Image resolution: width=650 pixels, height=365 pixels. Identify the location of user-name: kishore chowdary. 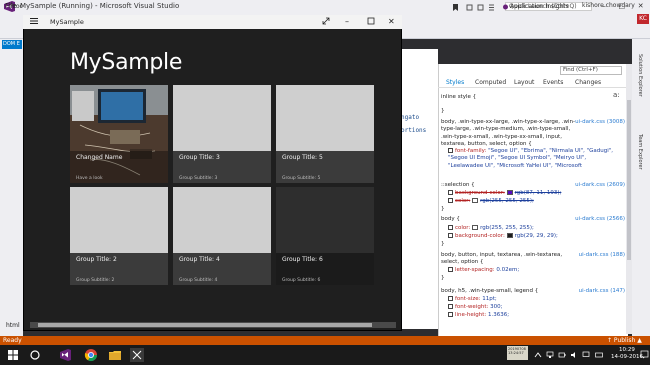
(608, 5).